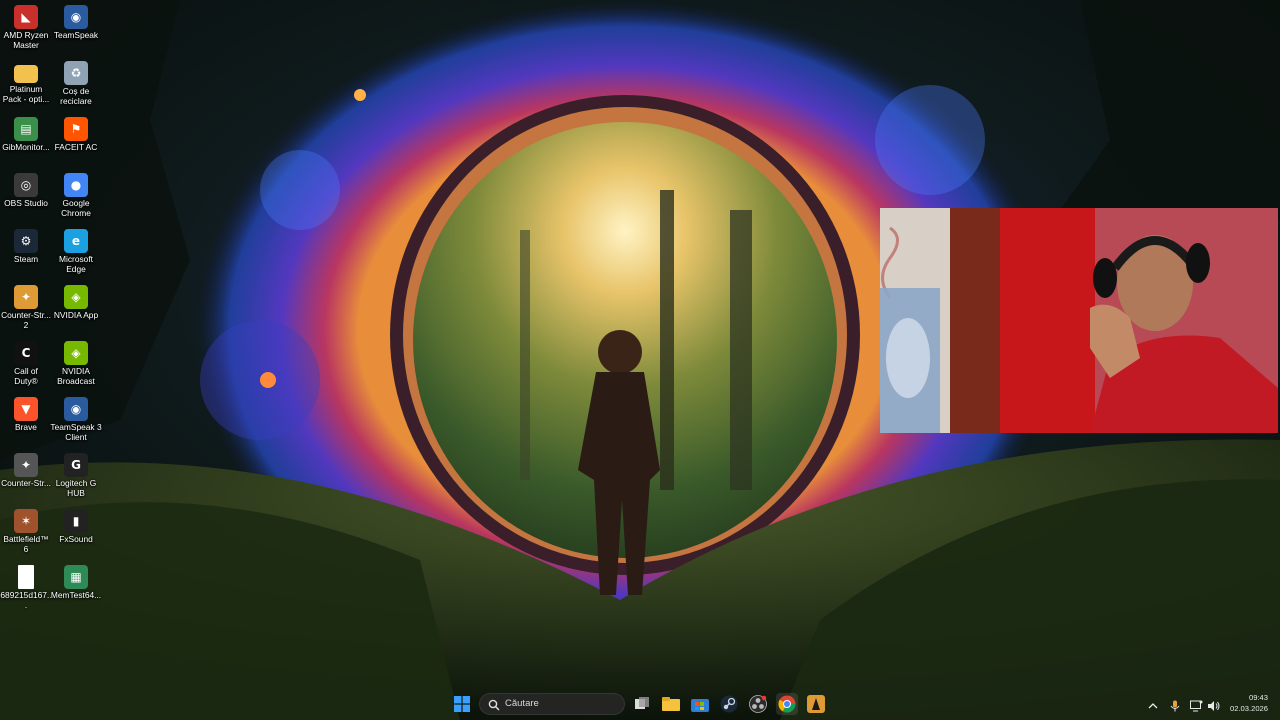 The width and height of the screenshot is (1280, 720). I want to click on desktop-icon-edge: e Microsoft Edge, so click(76, 249).